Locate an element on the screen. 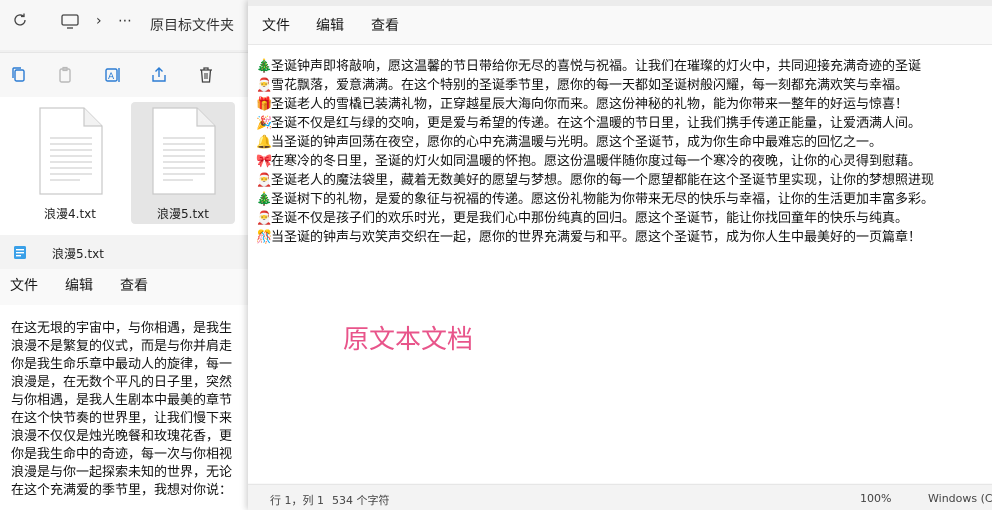 This screenshot has height=510, width=992. rename-icon: A is located at coordinates (113, 75).